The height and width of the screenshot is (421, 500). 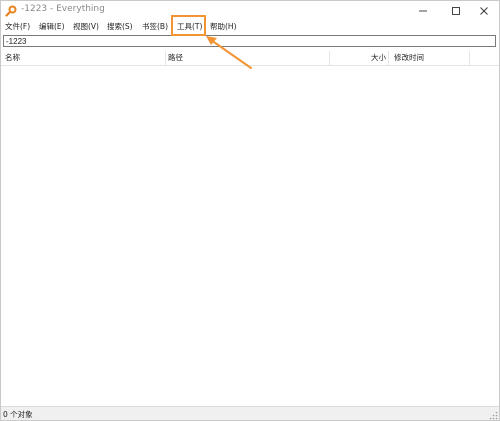 I want to click on column-name: 名称, so click(x=12, y=58).